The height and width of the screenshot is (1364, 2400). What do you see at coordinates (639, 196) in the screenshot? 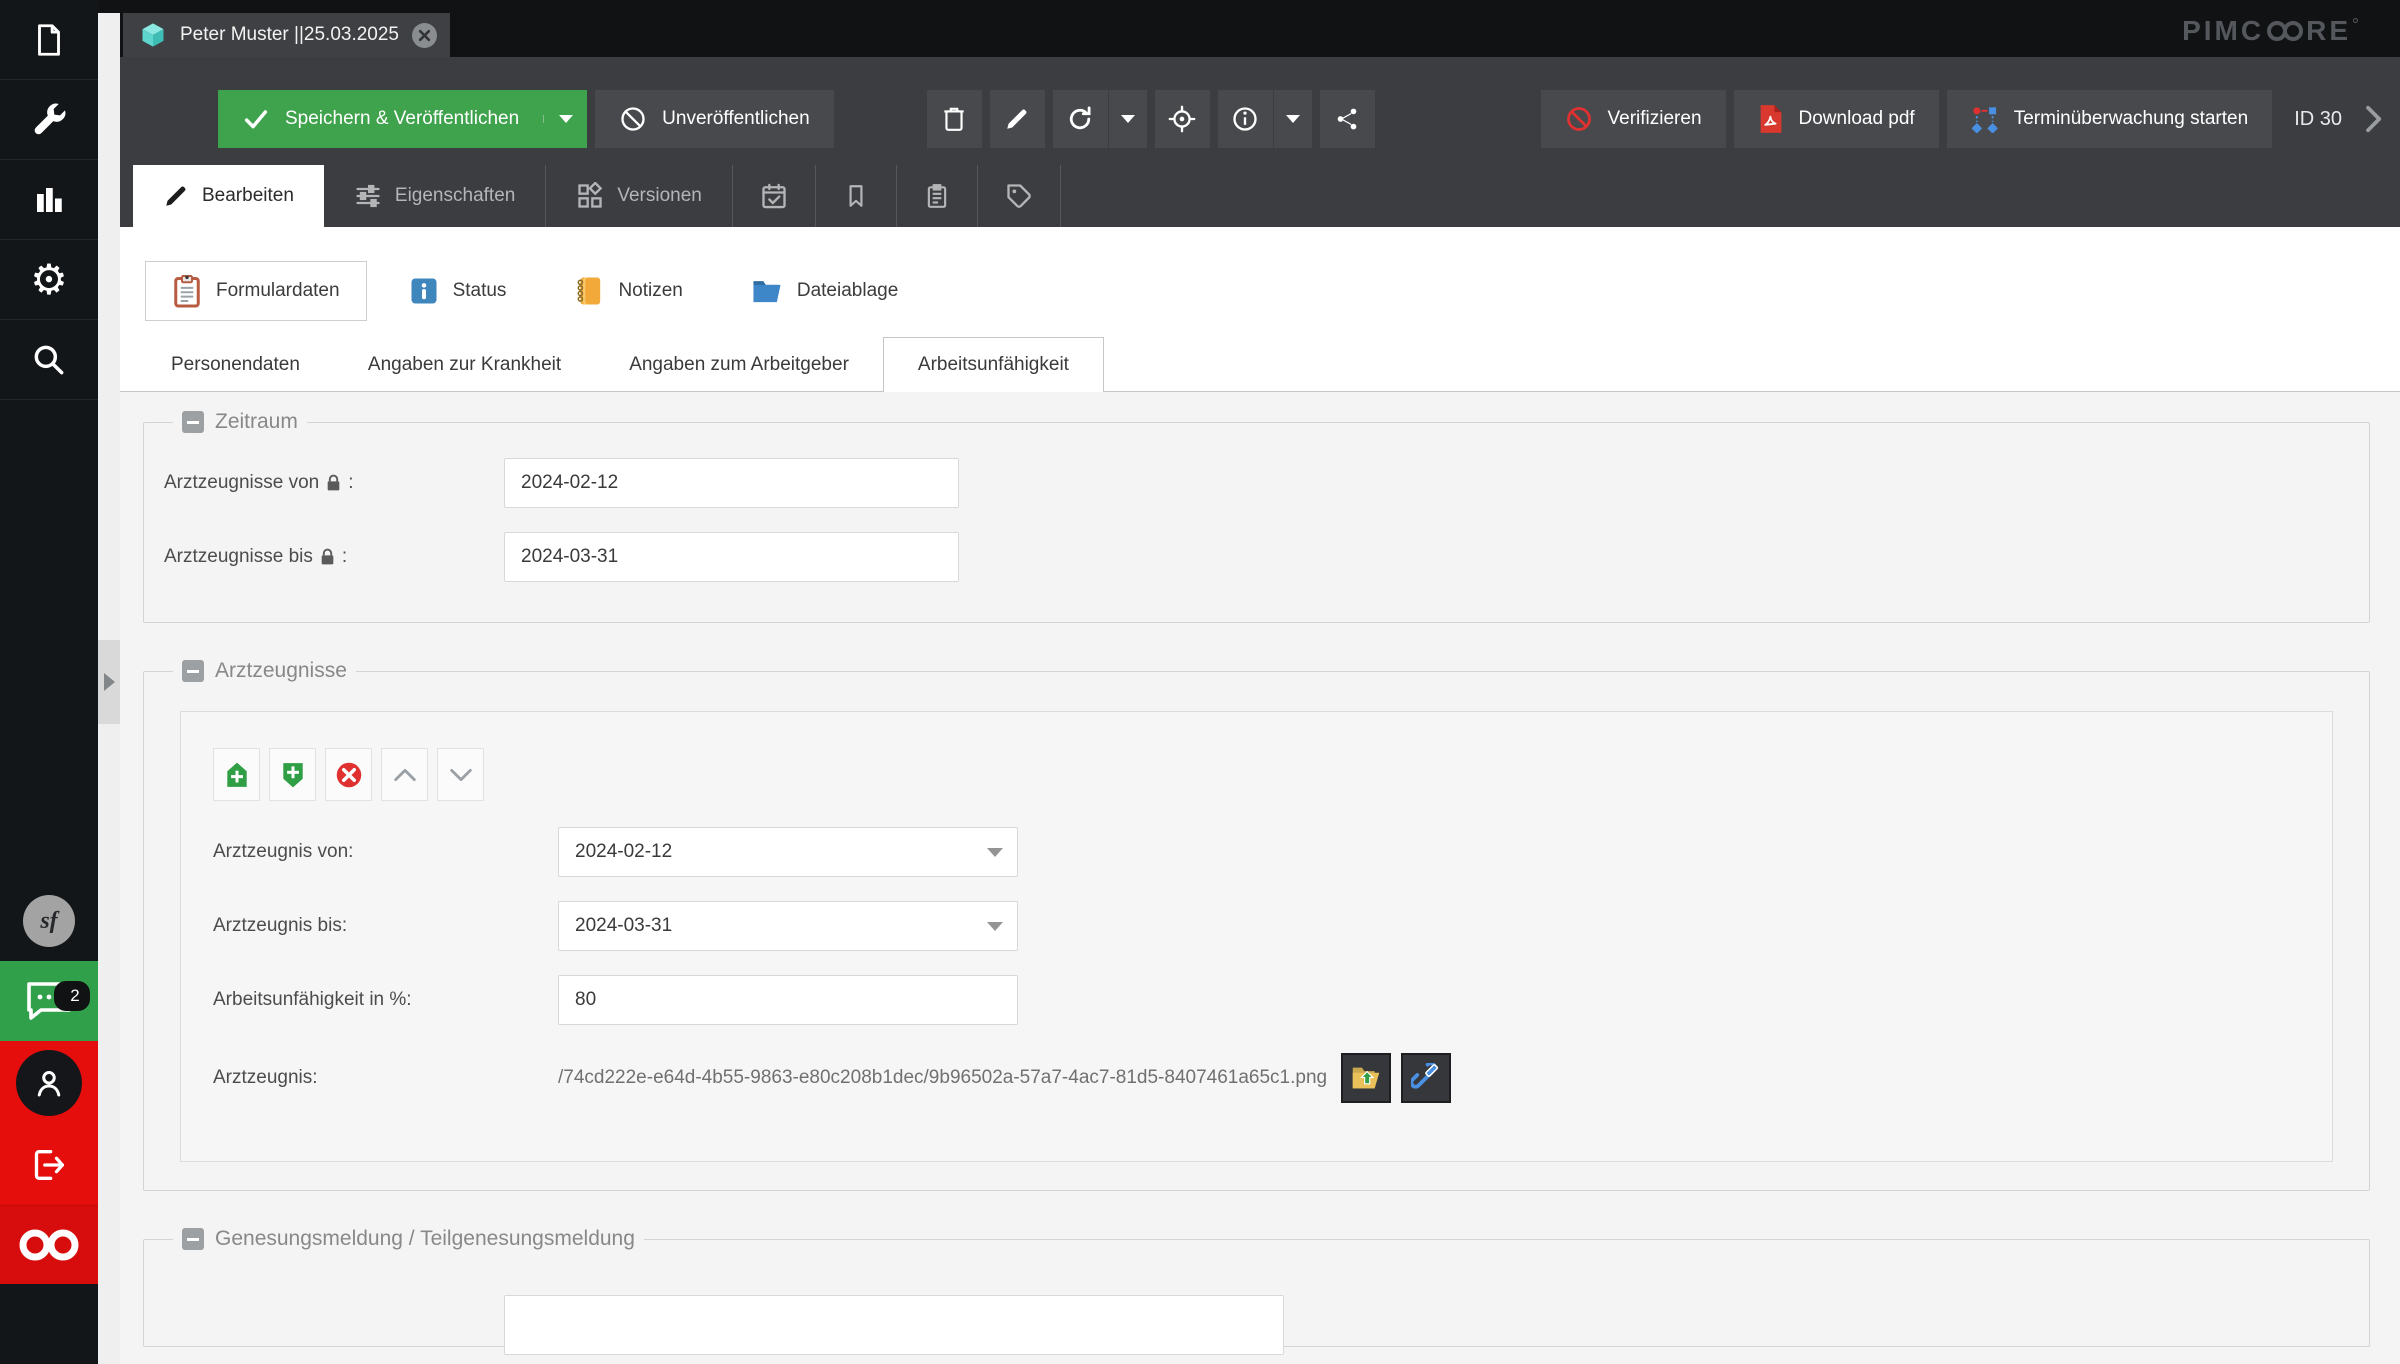
I see `tab-versionen: Versionen` at bounding box center [639, 196].